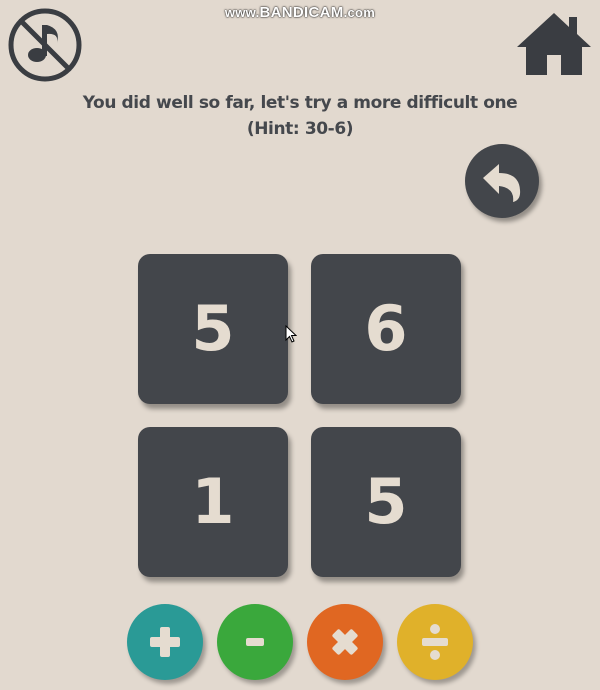 The width and height of the screenshot is (600, 690). I want to click on number-tile: 6, so click(386, 329).